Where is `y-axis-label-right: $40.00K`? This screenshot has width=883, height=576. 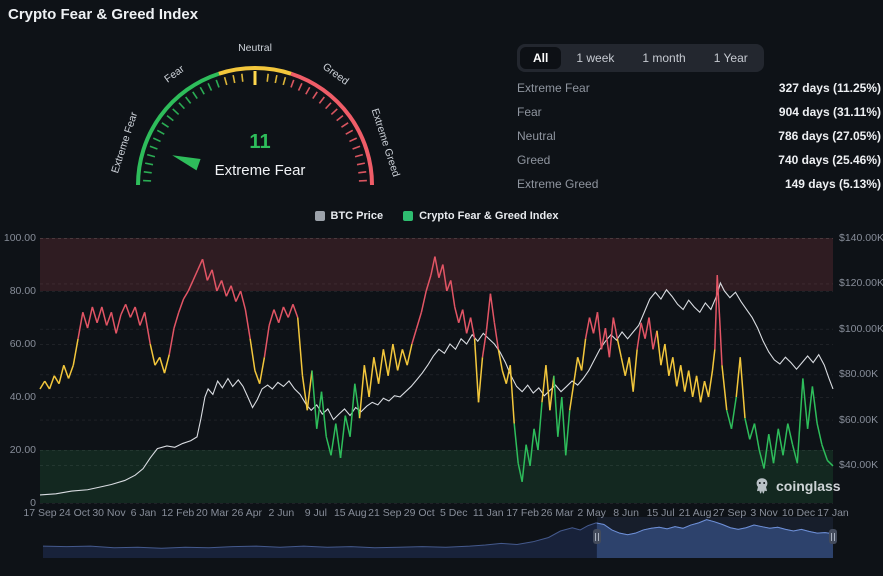 y-axis-label-right: $40.00K is located at coordinates (859, 465).